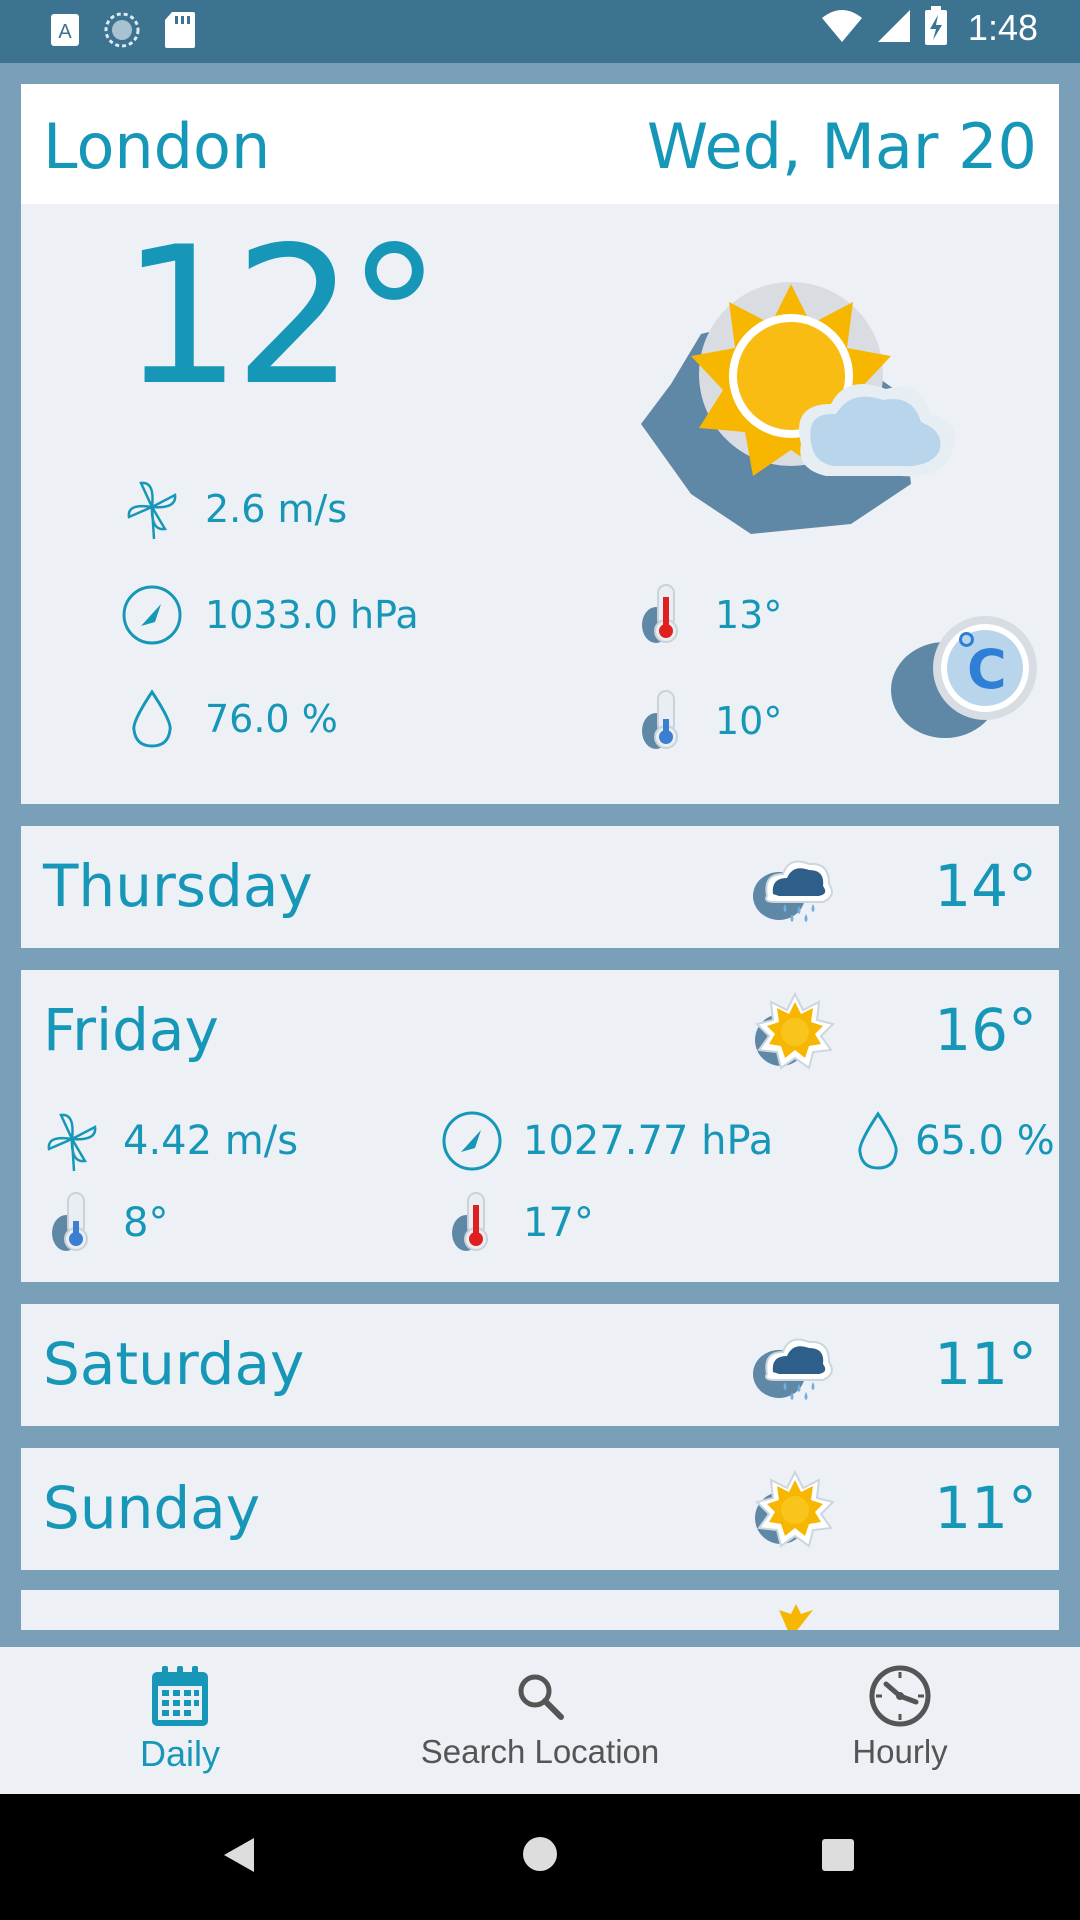  What do you see at coordinates (157, 146) in the screenshot?
I see `city-name: London` at bounding box center [157, 146].